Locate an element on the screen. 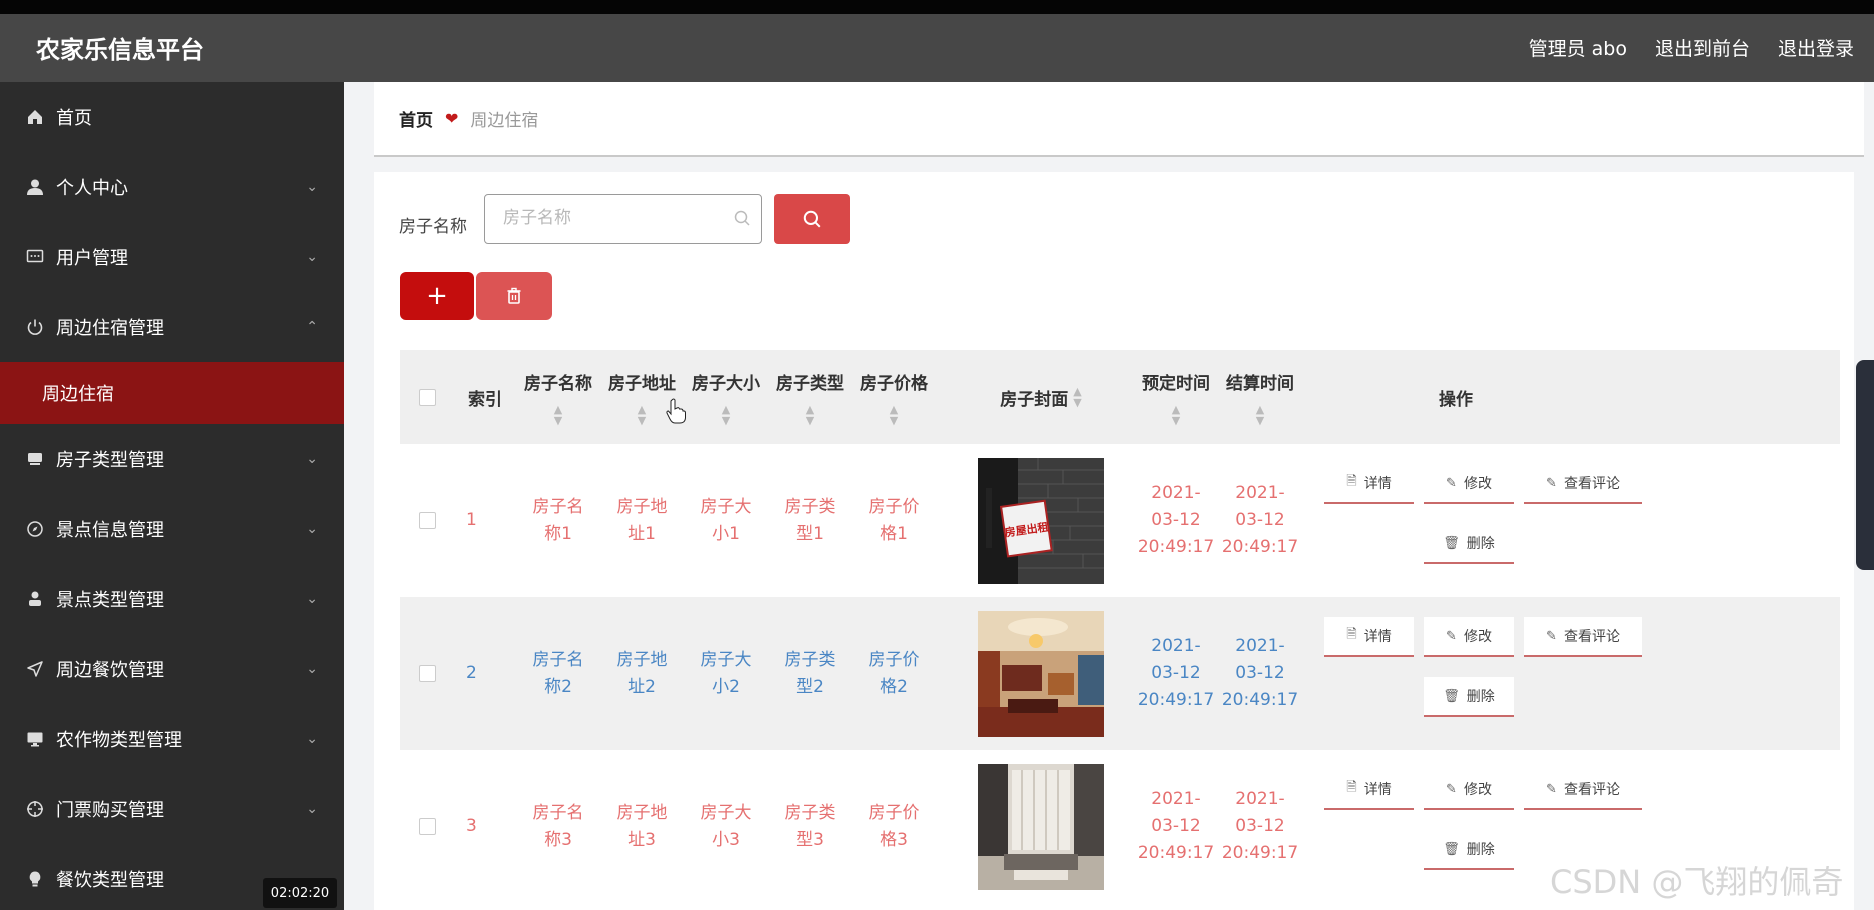 The image size is (1874, 910). sidebar-item-scenic-info: 景点信息管理 ⌄ is located at coordinates (172, 529).